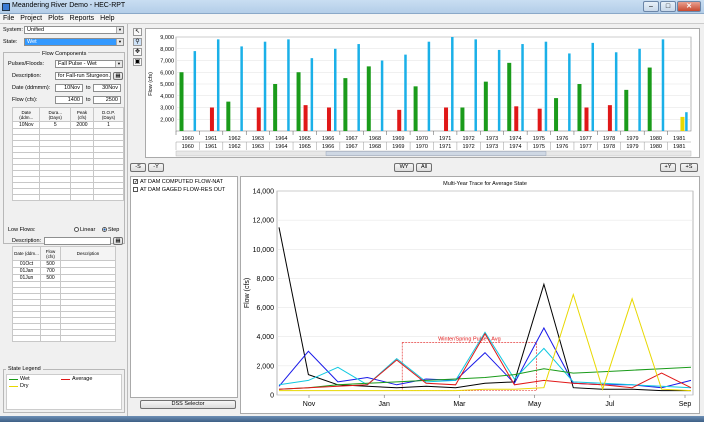 The height and width of the screenshot is (422, 704). I want to click on y-tick-label: 3,000, so click(167, 109).